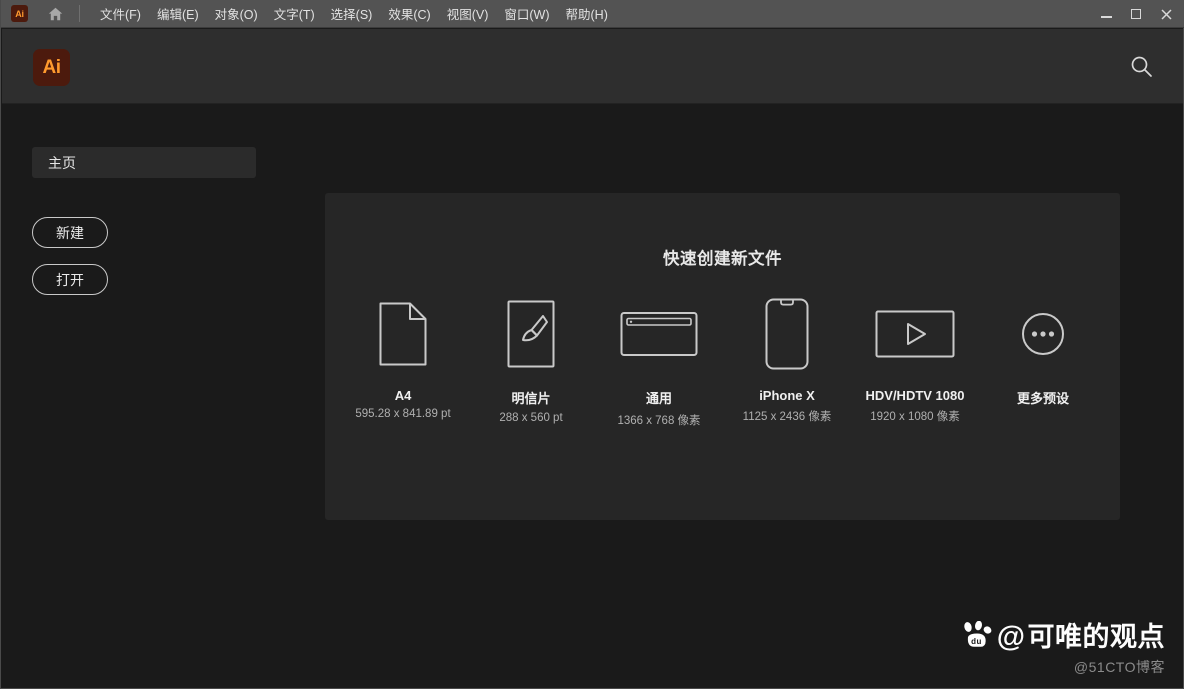  What do you see at coordinates (403, 334) in the screenshot?
I see `document-page-icon` at bounding box center [403, 334].